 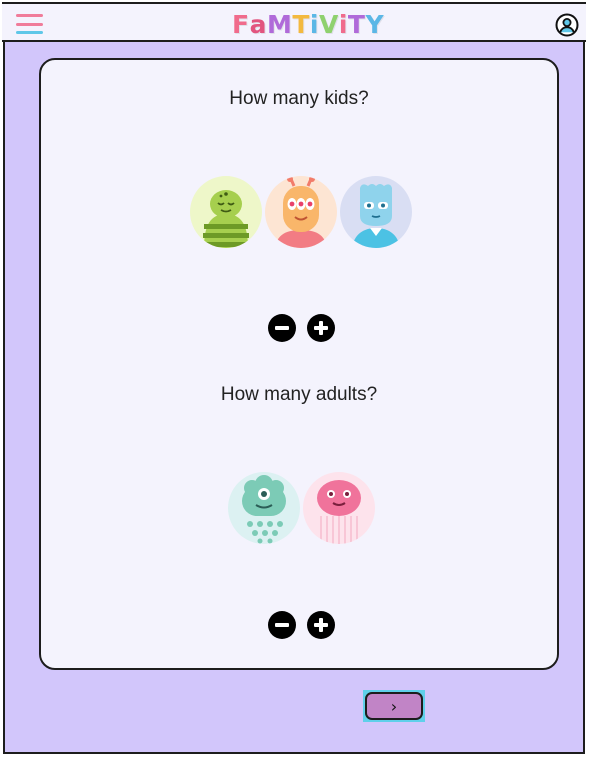 What do you see at coordinates (301, 212) in the screenshot?
I see `kid-avatar-orange-monster` at bounding box center [301, 212].